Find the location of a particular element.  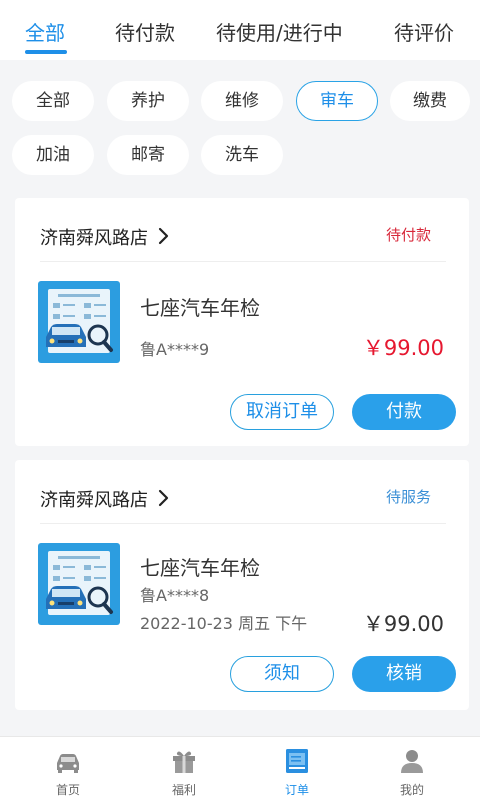

notice-button: 须知 is located at coordinates (282, 674).